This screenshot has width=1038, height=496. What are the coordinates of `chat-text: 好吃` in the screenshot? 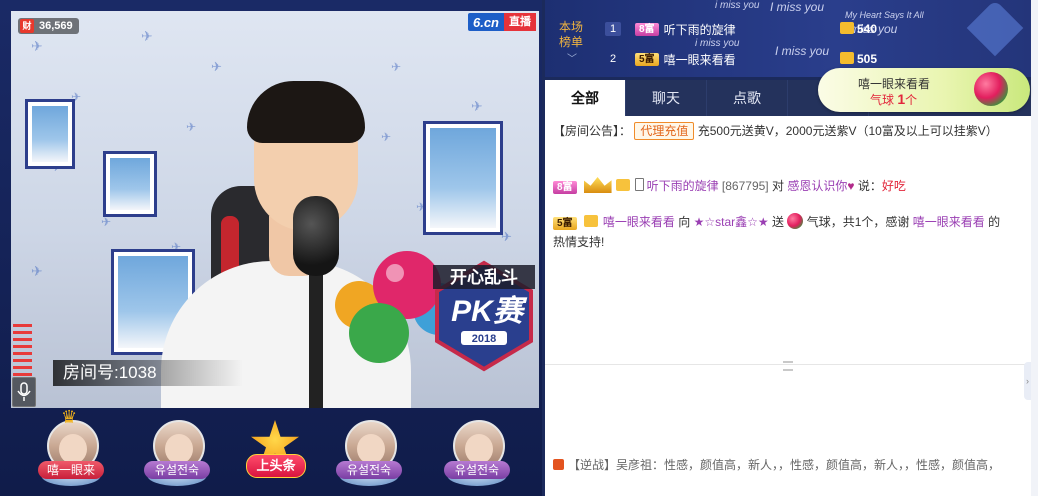 It's located at (893, 186).